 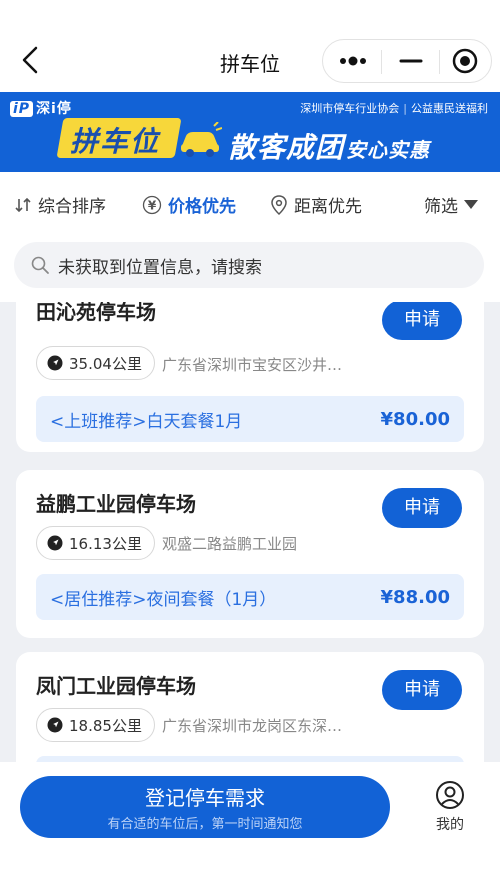 What do you see at coordinates (72, 207) in the screenshot?
I see `sort-comprehensive-label: 综合排序` at bounding box center [72, 207].